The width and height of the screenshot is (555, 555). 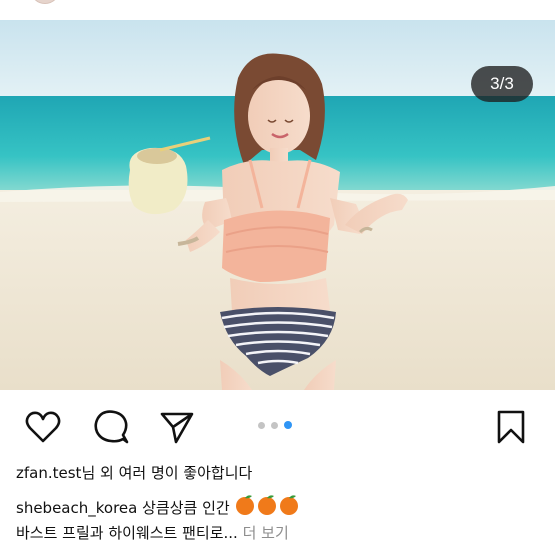 I want to click on send-icon, so click(x=177, y=428).